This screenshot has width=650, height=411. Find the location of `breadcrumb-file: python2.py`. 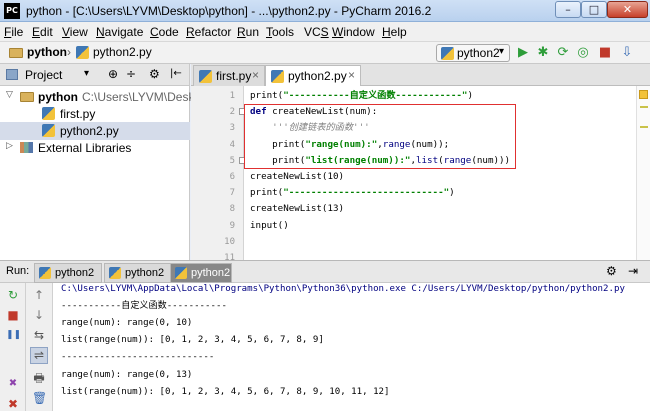

breadcrumb-file: python2.py is located at coordinates (122, 52).